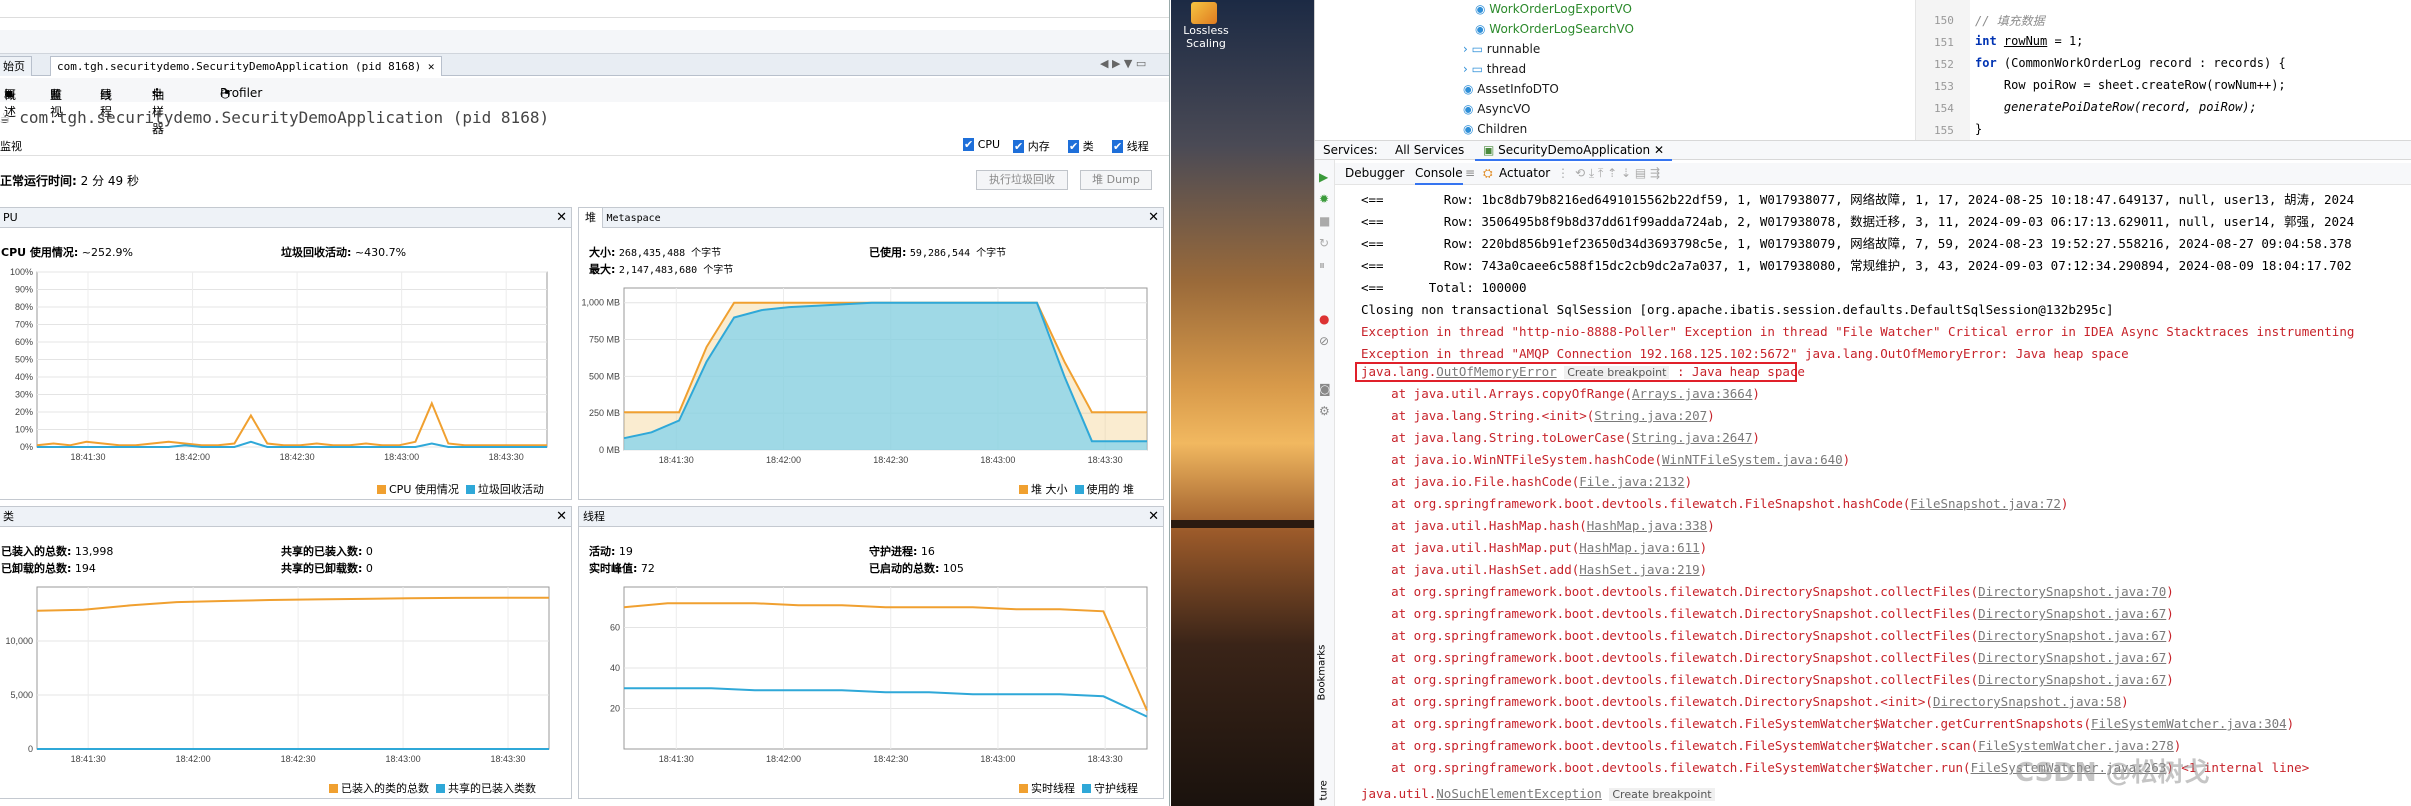  Describe the element at coordinates (676, 759) in the screenshot. I see `x-tick-label: 18:41:30` at that location.